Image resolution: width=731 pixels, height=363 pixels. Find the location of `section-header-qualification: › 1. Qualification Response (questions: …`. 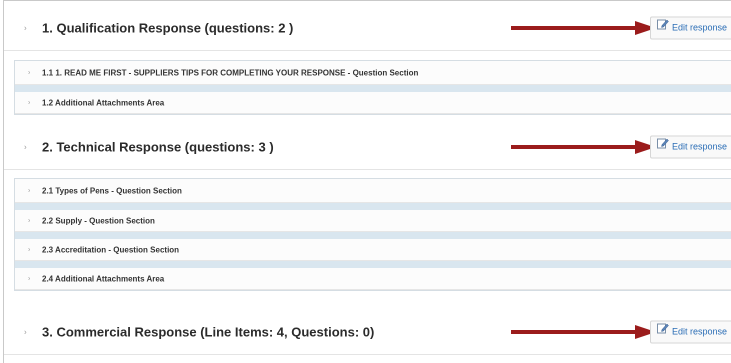

section-header-qualification: › 1. Qualification Response (questions: … is located at coordinates (367, 28).